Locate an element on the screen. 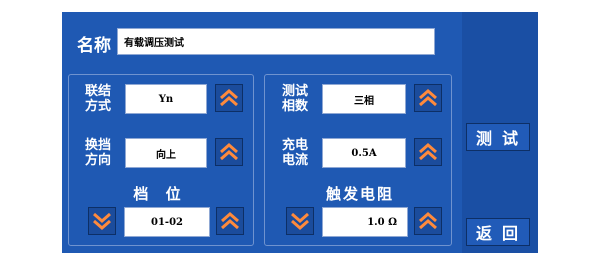 Image resolution: width=591 pixels, height=253 pixels. trigger-field: 1.0 Ω is located at coordinates (365, 222).